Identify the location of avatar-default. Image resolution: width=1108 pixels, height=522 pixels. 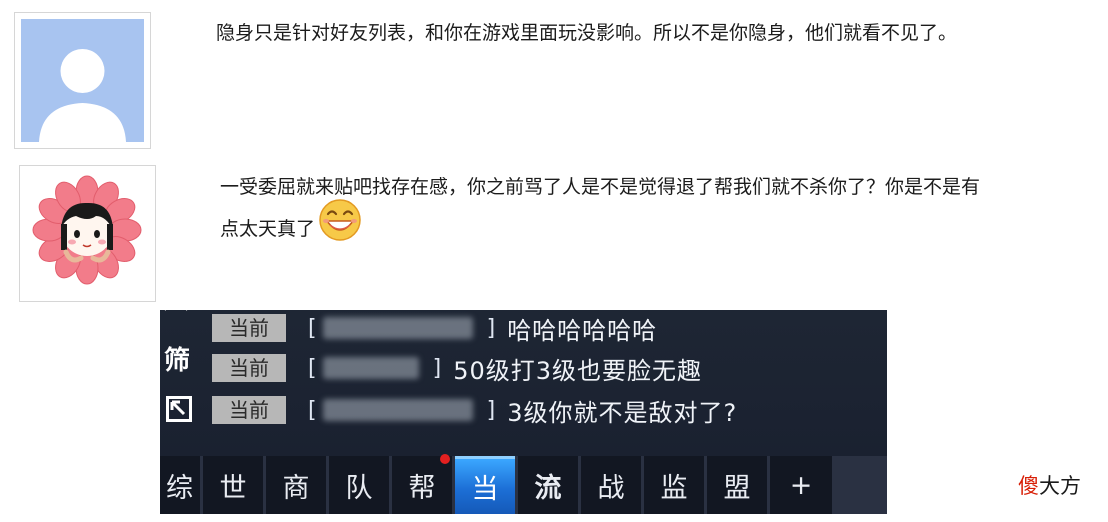
(82, 80).